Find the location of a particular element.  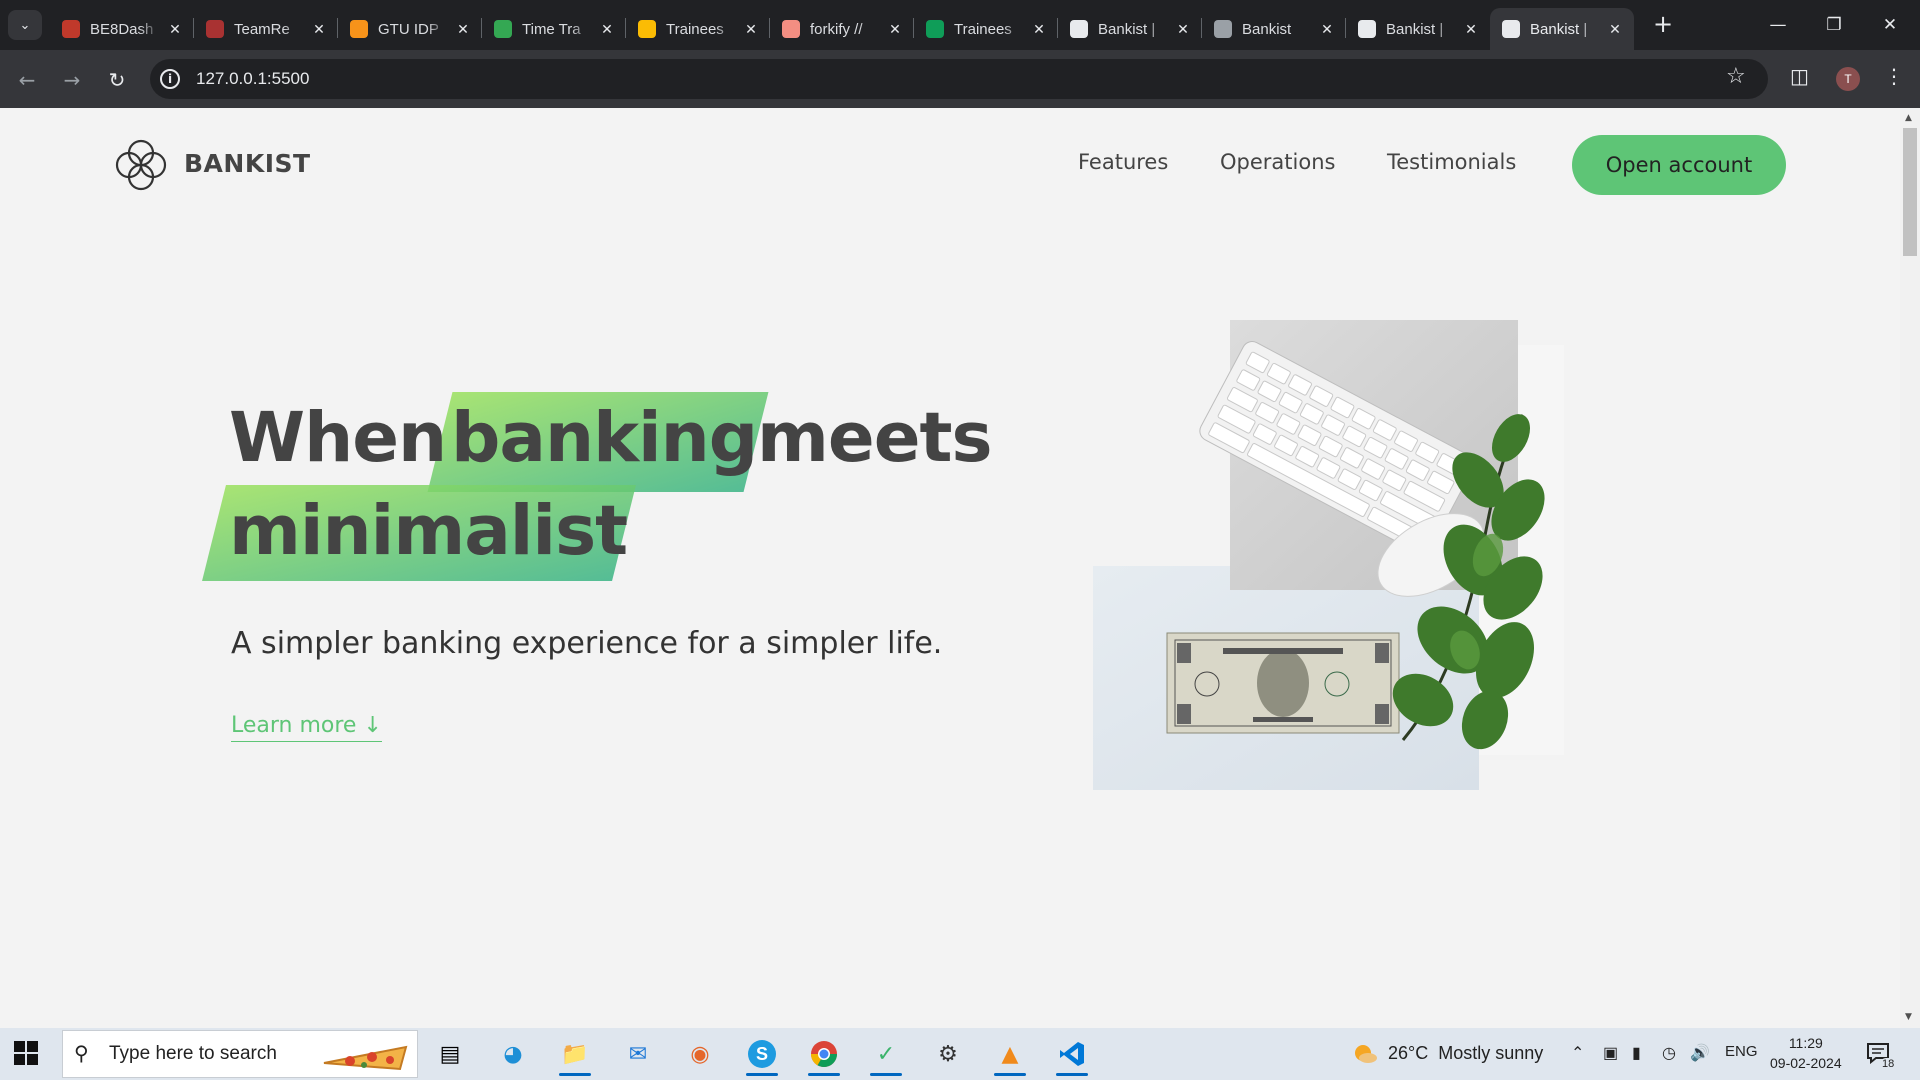

vscode-icon is located at coordinates (1072, 1056).